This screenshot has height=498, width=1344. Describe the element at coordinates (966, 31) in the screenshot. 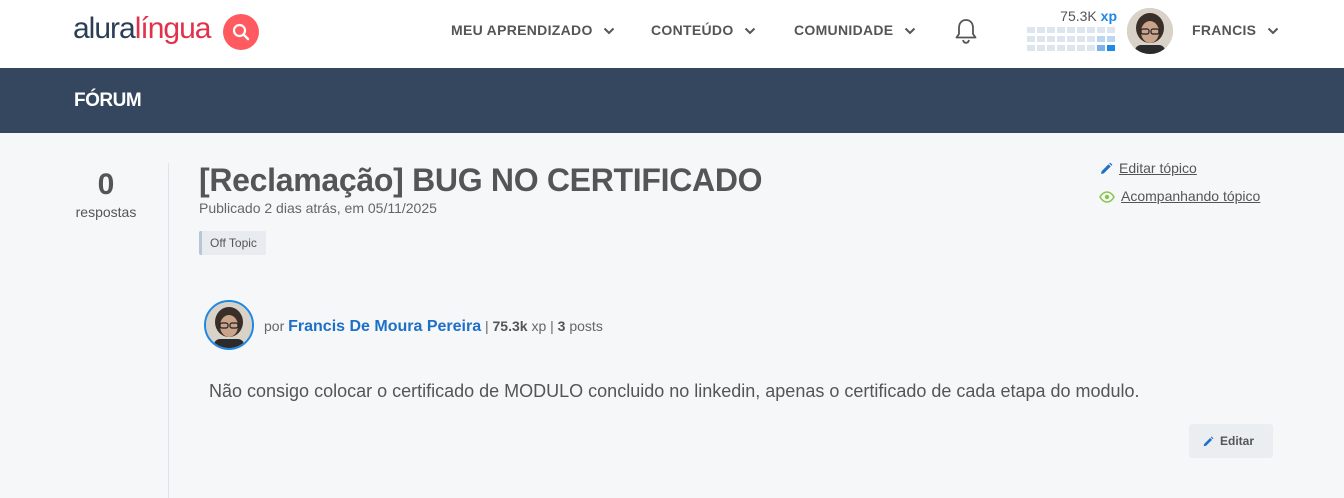

I see `bell-icon` at that location.